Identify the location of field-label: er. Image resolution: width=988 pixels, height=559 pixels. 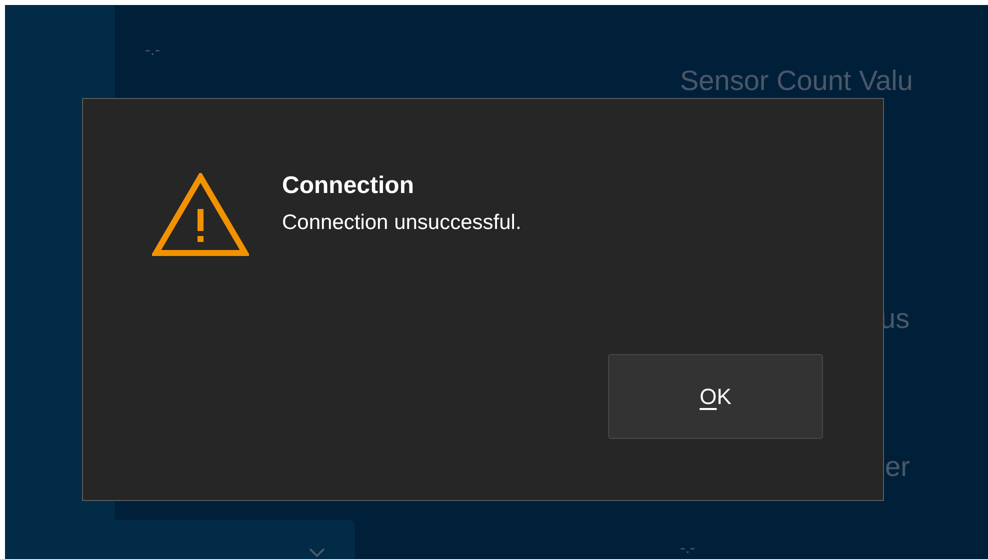
(898, 467).